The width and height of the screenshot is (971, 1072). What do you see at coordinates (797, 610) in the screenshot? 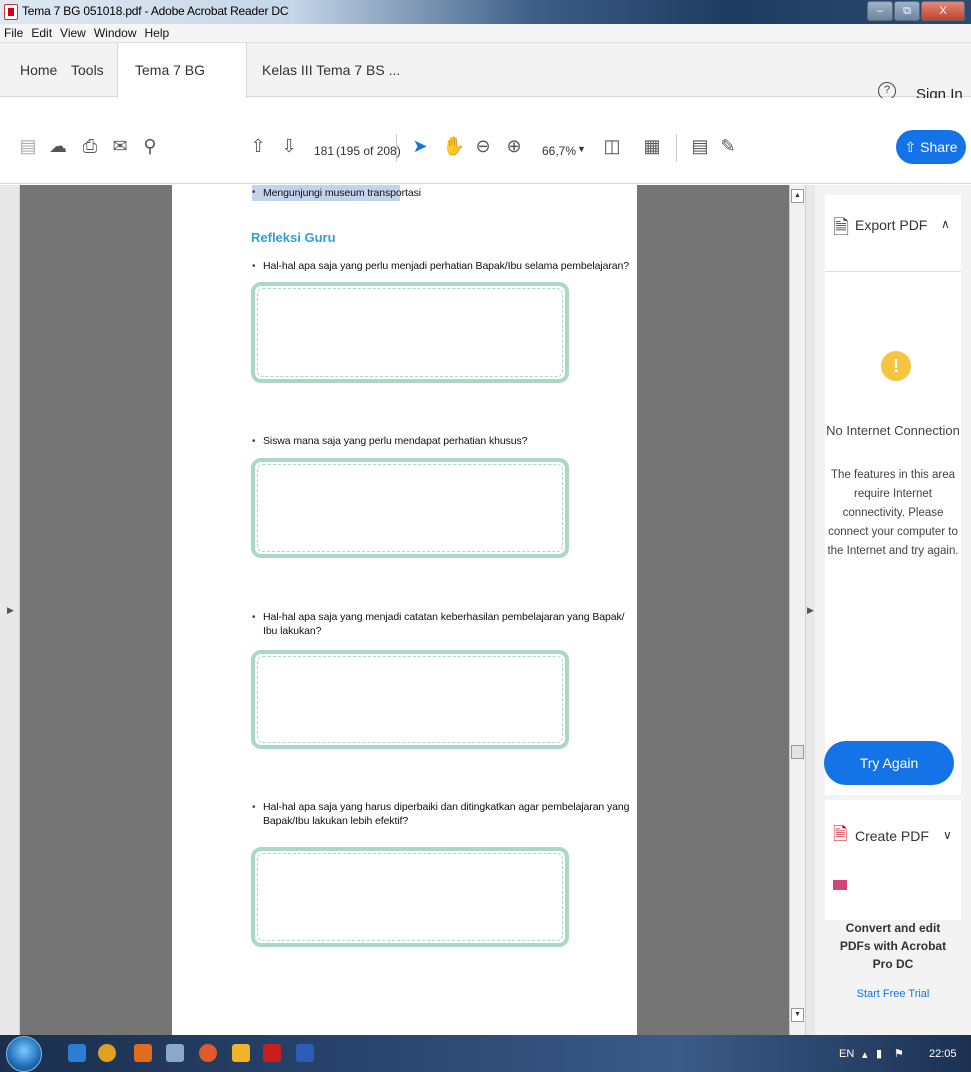
I see `vertical-scrollbar: ▲ ▼` at bounding box center [797, 610].